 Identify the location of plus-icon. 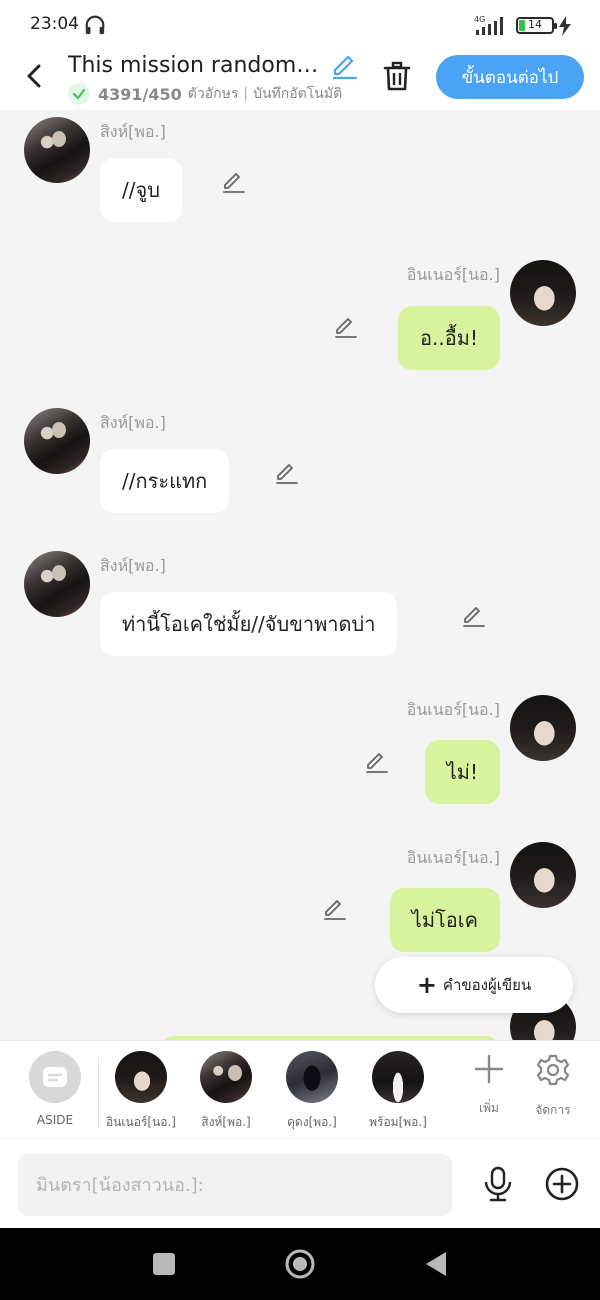
(489, 1069).